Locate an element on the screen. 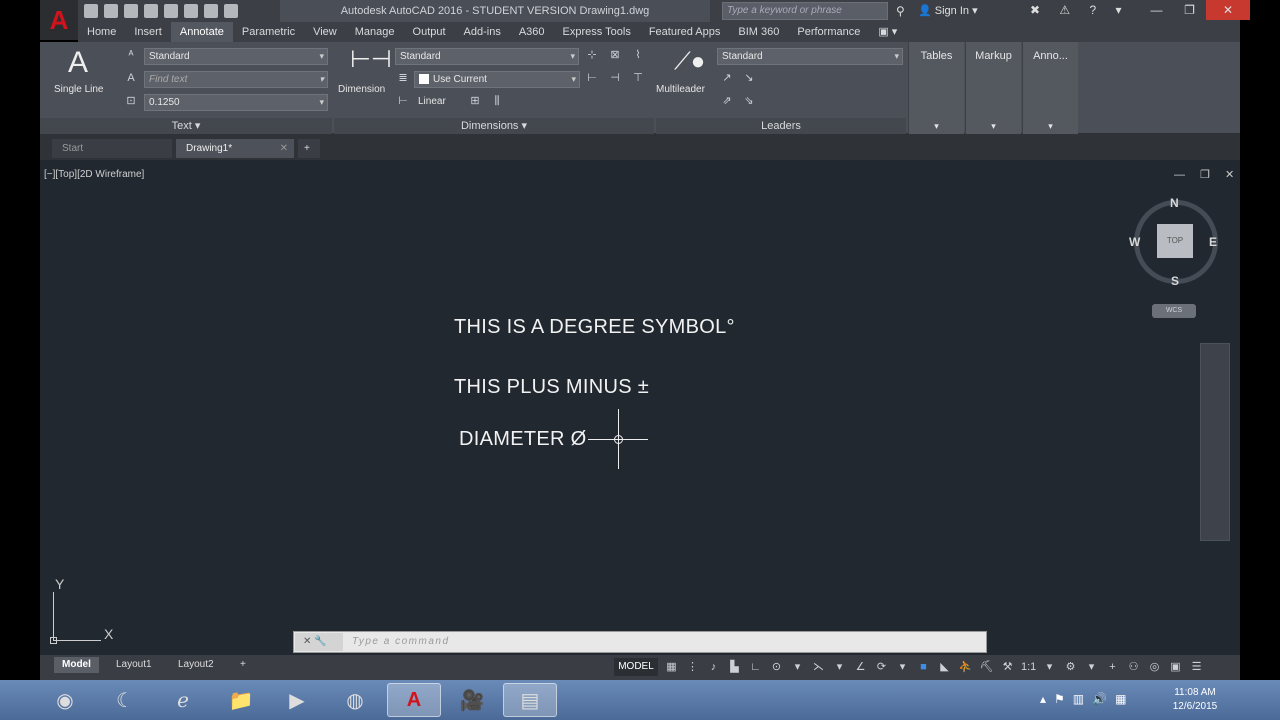 This screenshot has width=1280, height=720. taskbar-app-1-icon: ☾ is located at coordinates (125, 700).